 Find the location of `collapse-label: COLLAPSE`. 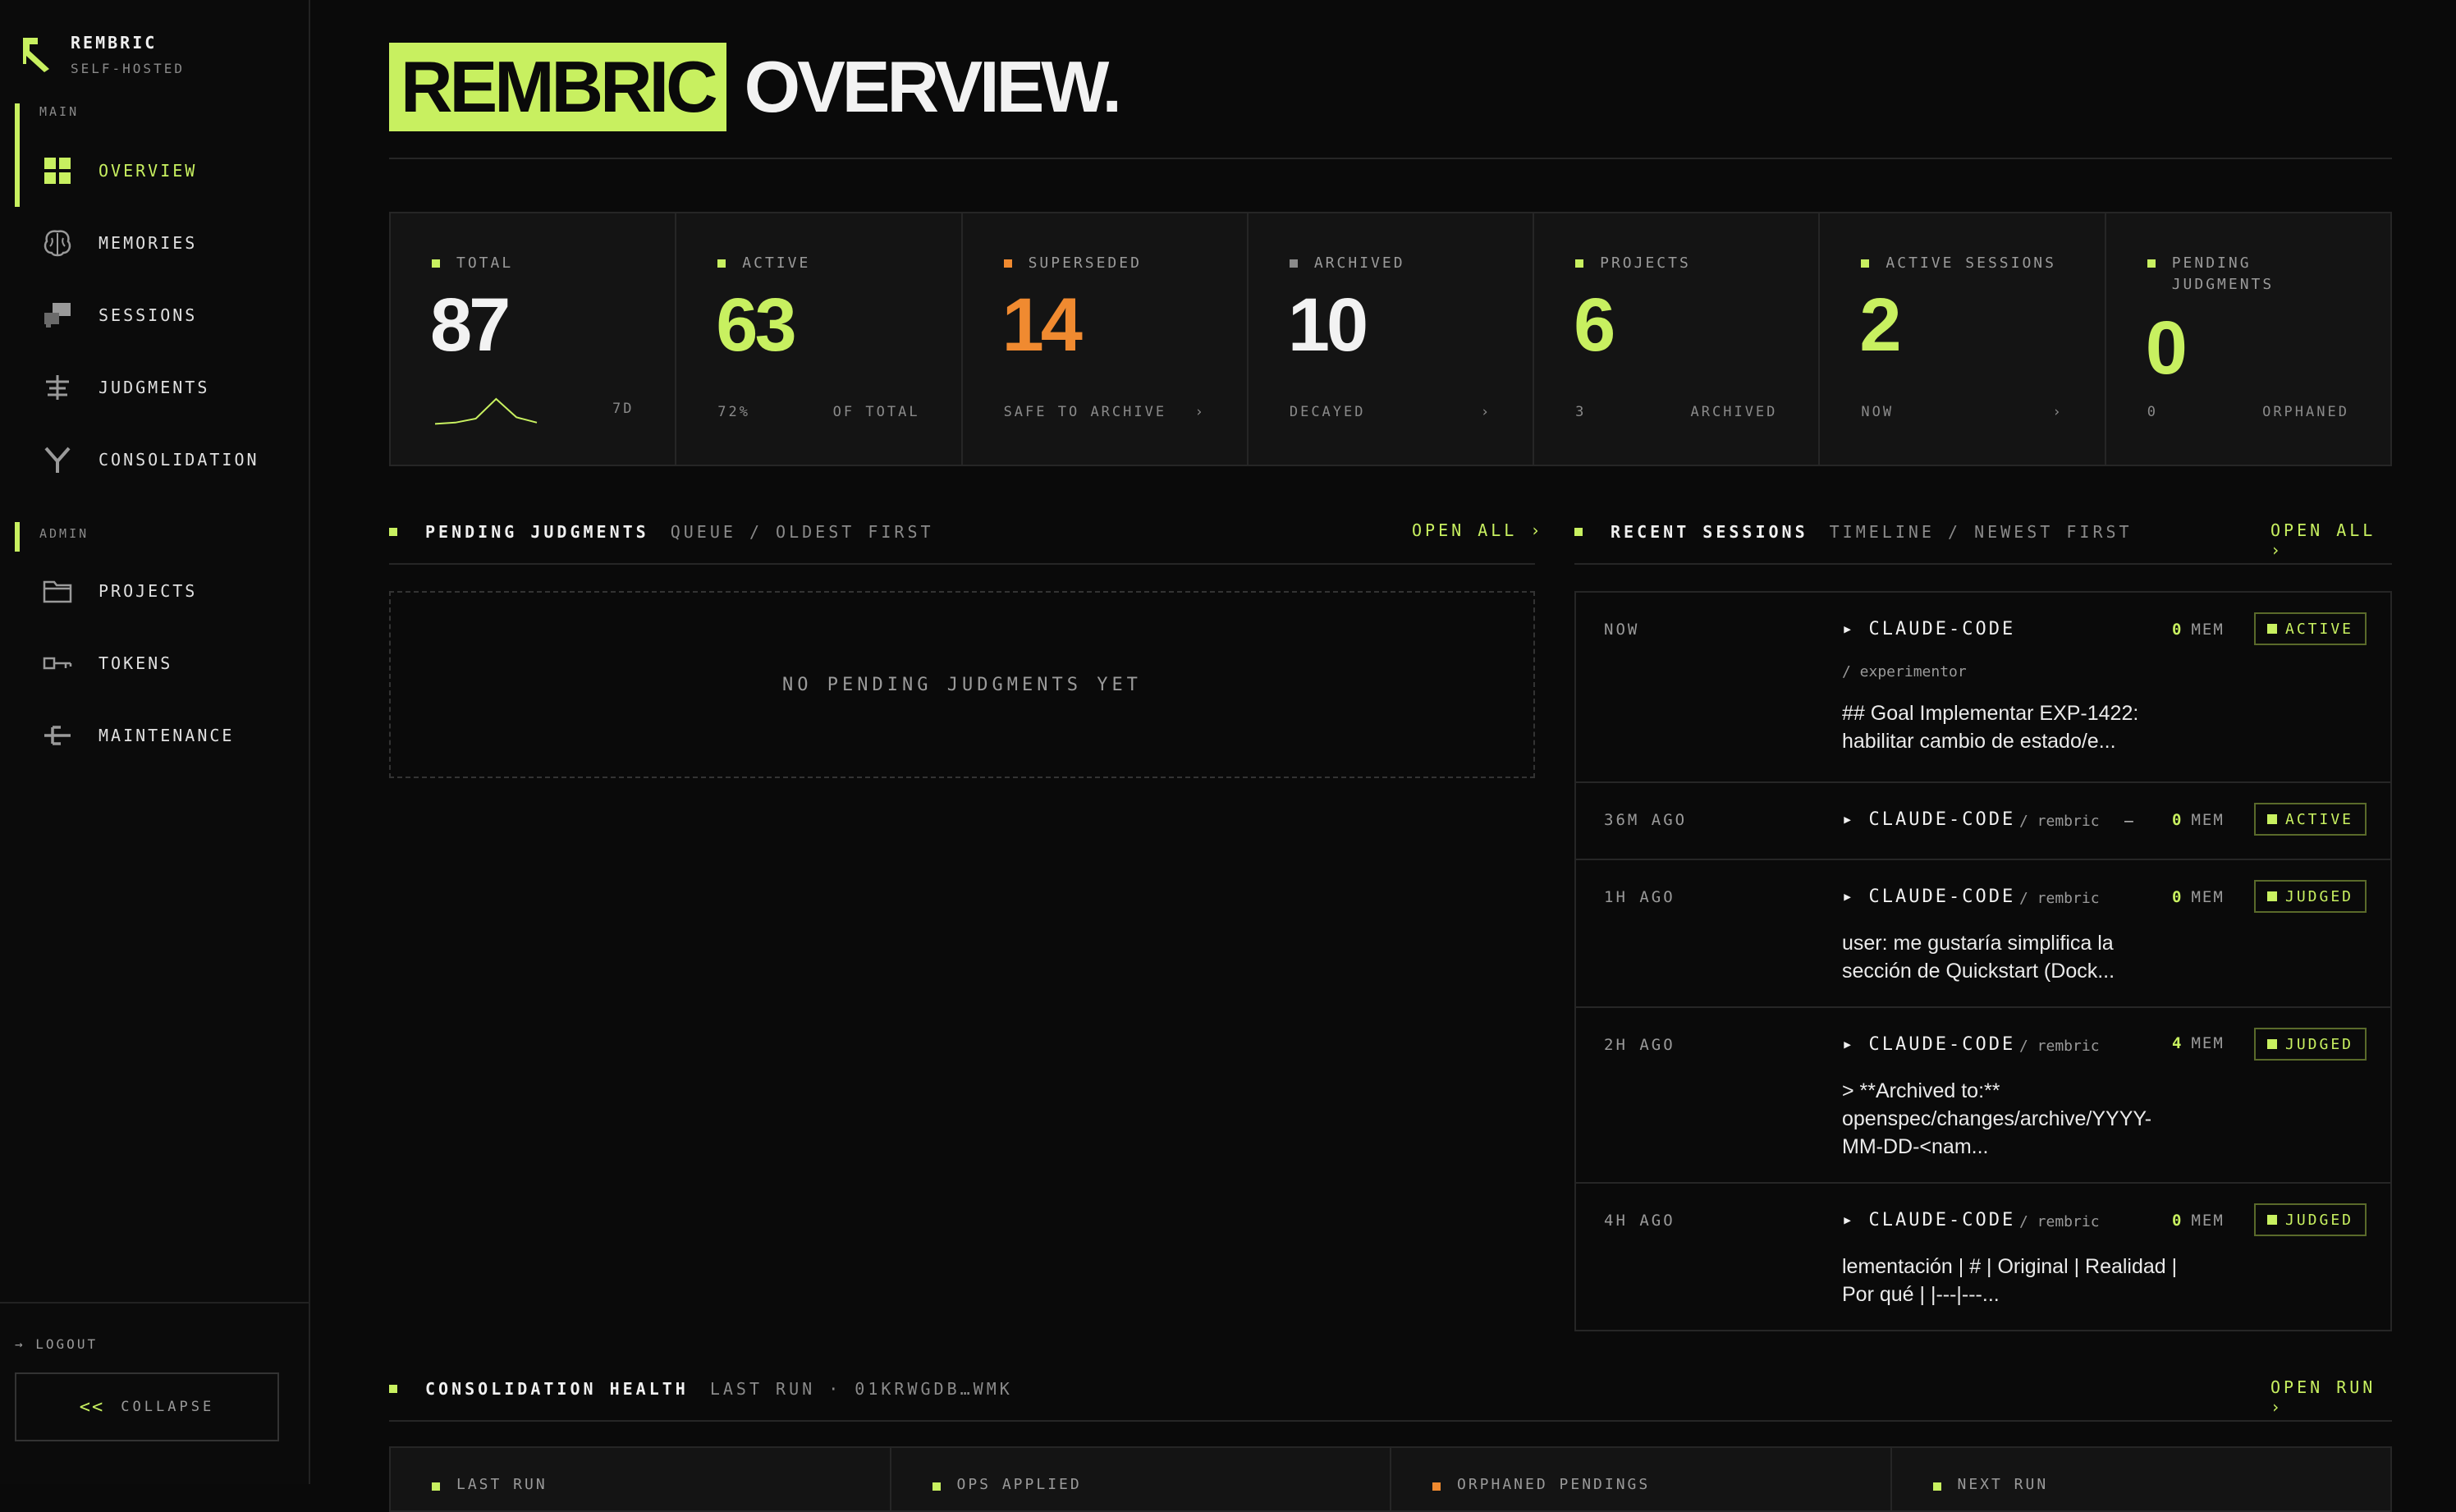

collapse-label: COLLAPSE is located at coordinates (168, 1407).